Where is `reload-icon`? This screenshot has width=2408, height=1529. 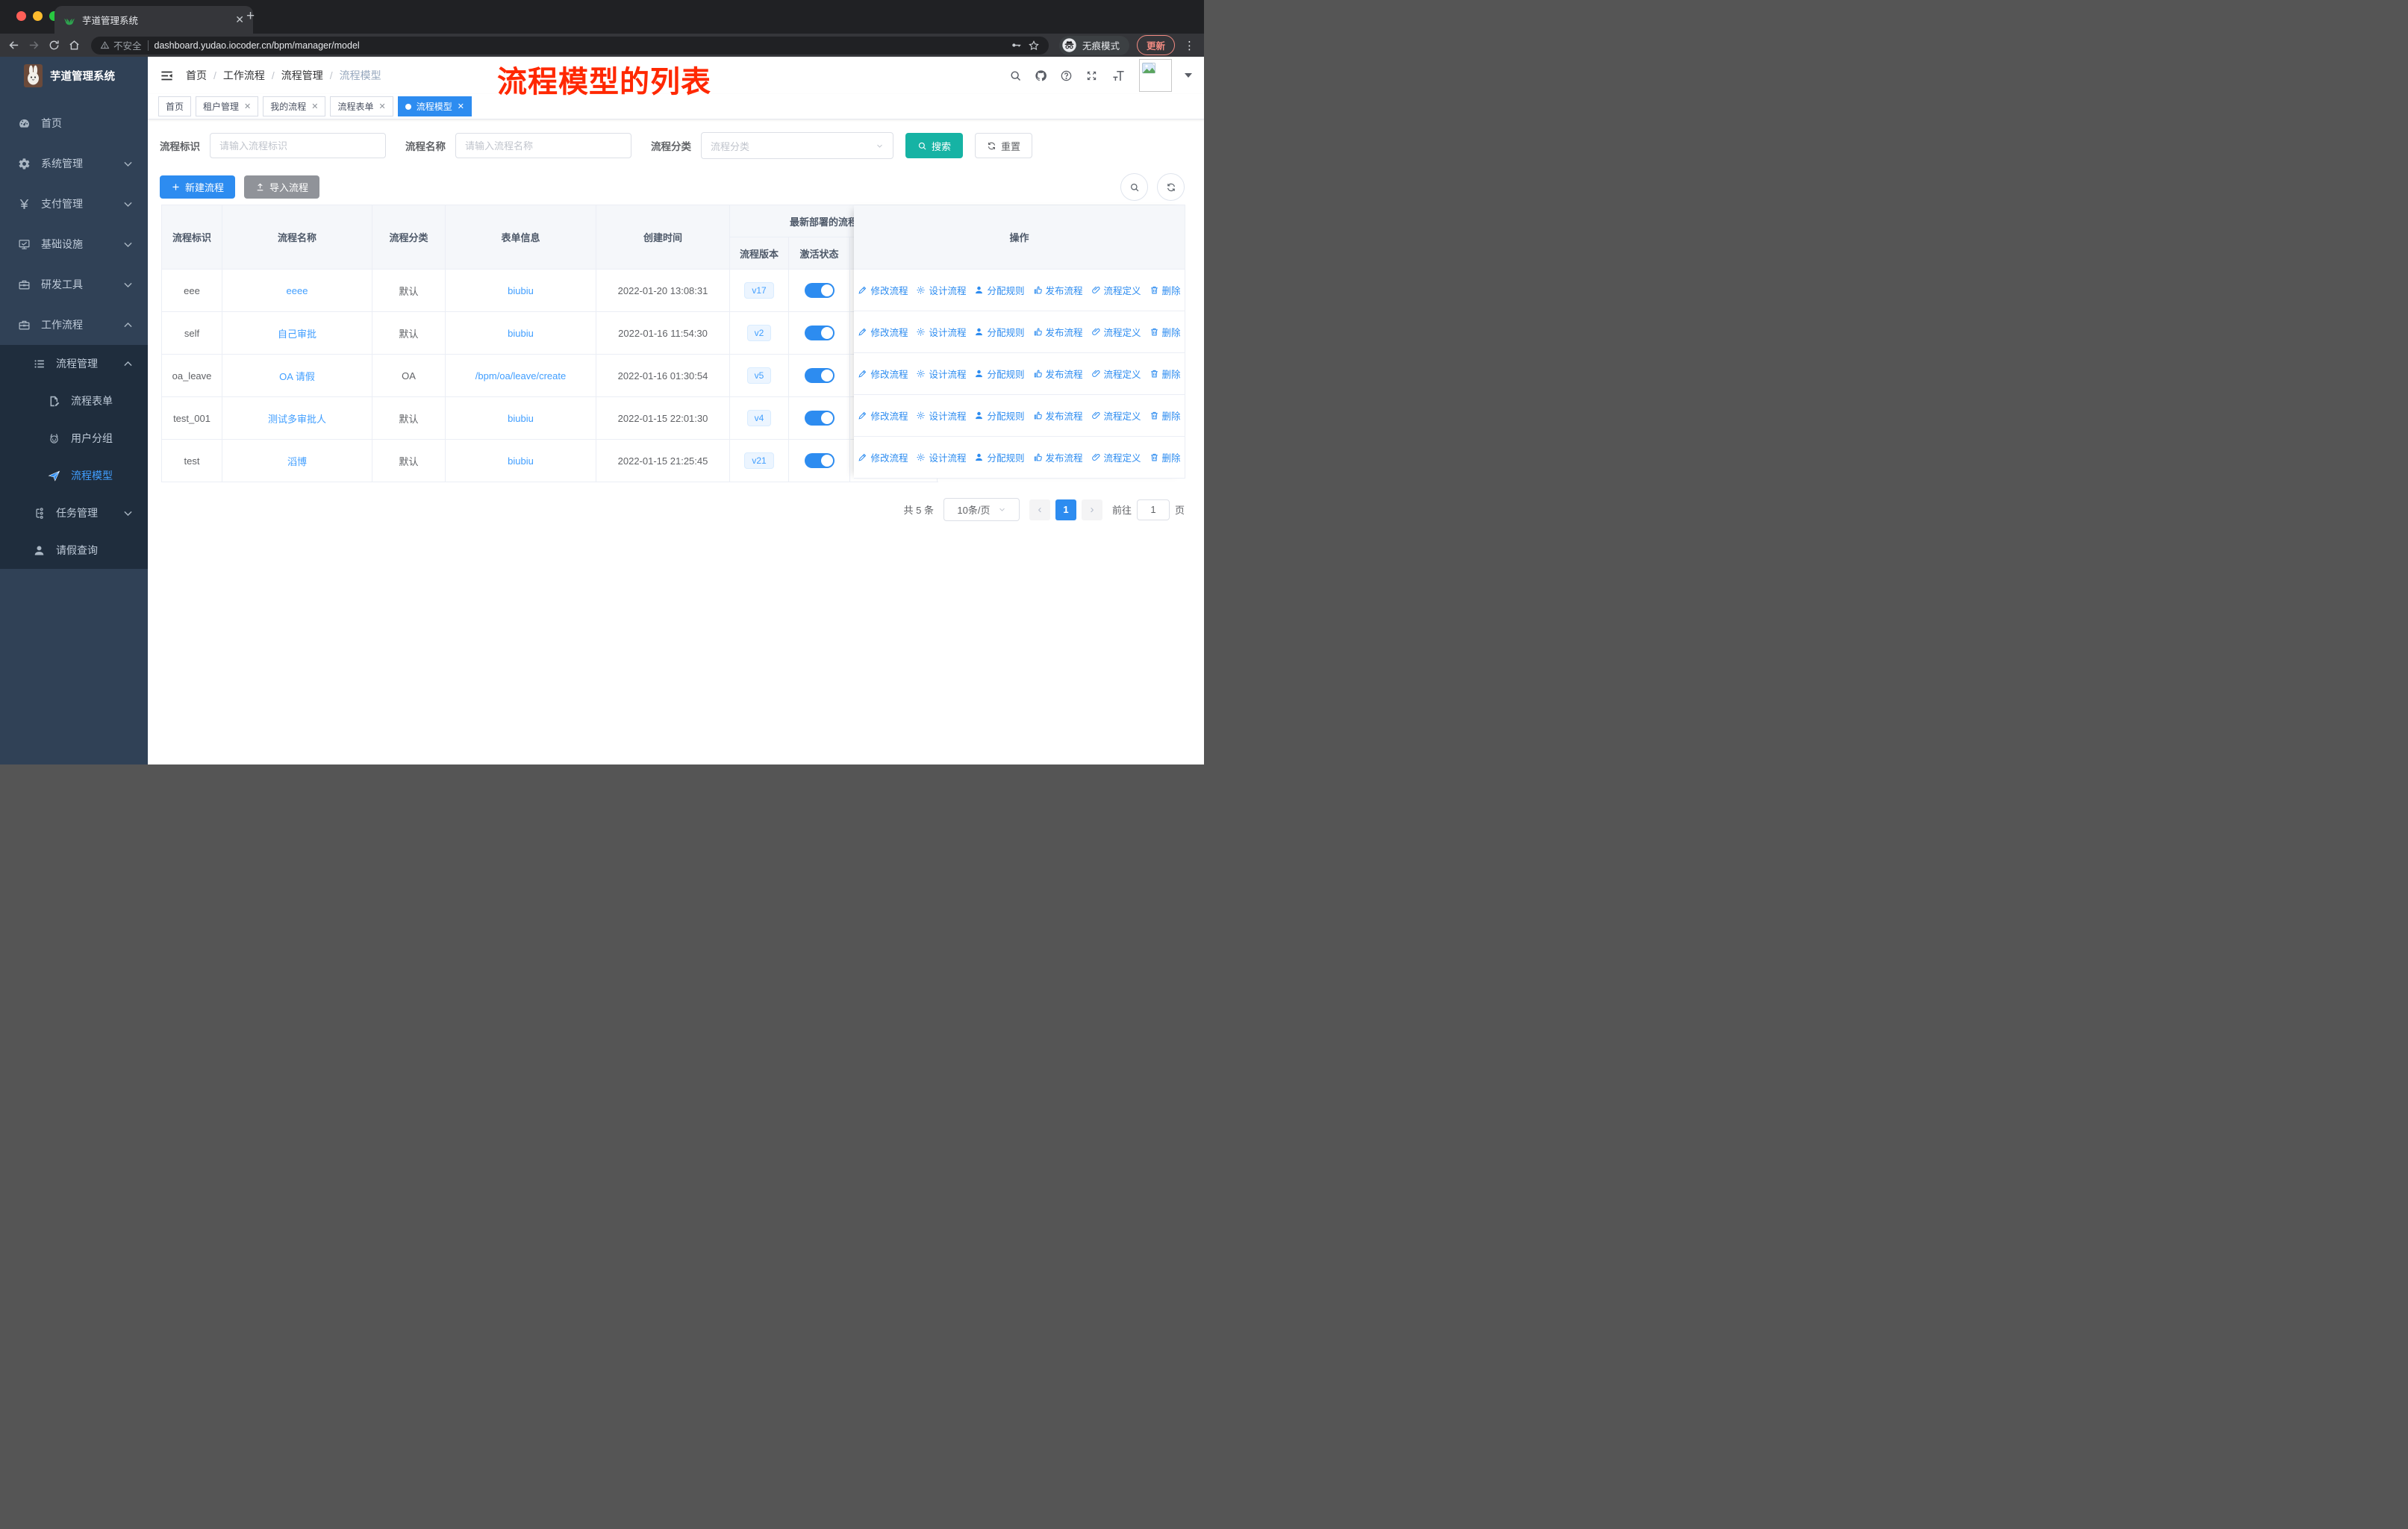 reload-icon is located at coordinates (54, 45).